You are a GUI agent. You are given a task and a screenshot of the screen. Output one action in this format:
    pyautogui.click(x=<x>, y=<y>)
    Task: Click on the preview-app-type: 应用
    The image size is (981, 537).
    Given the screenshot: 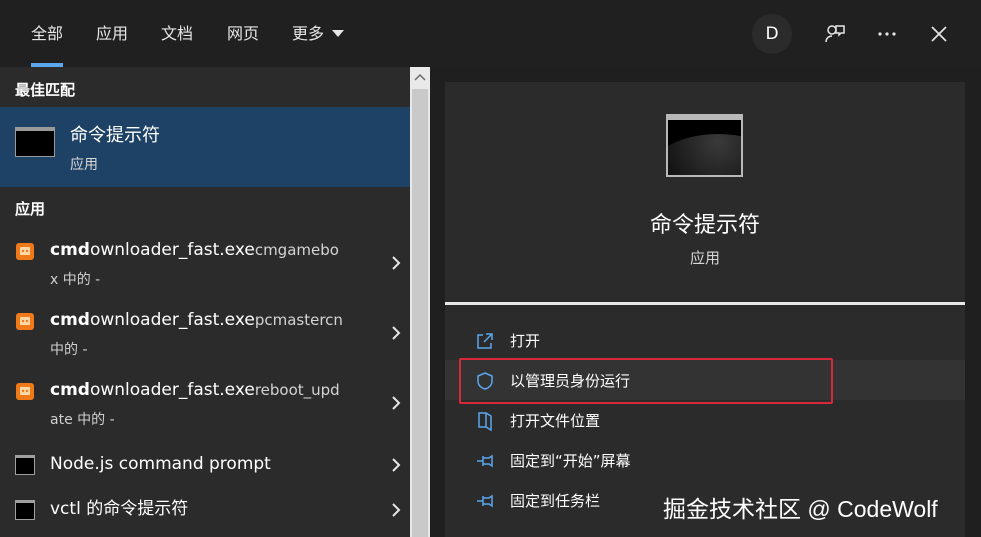 What is the action you would take?
    pyautogui.click(x=704, y=258)
    